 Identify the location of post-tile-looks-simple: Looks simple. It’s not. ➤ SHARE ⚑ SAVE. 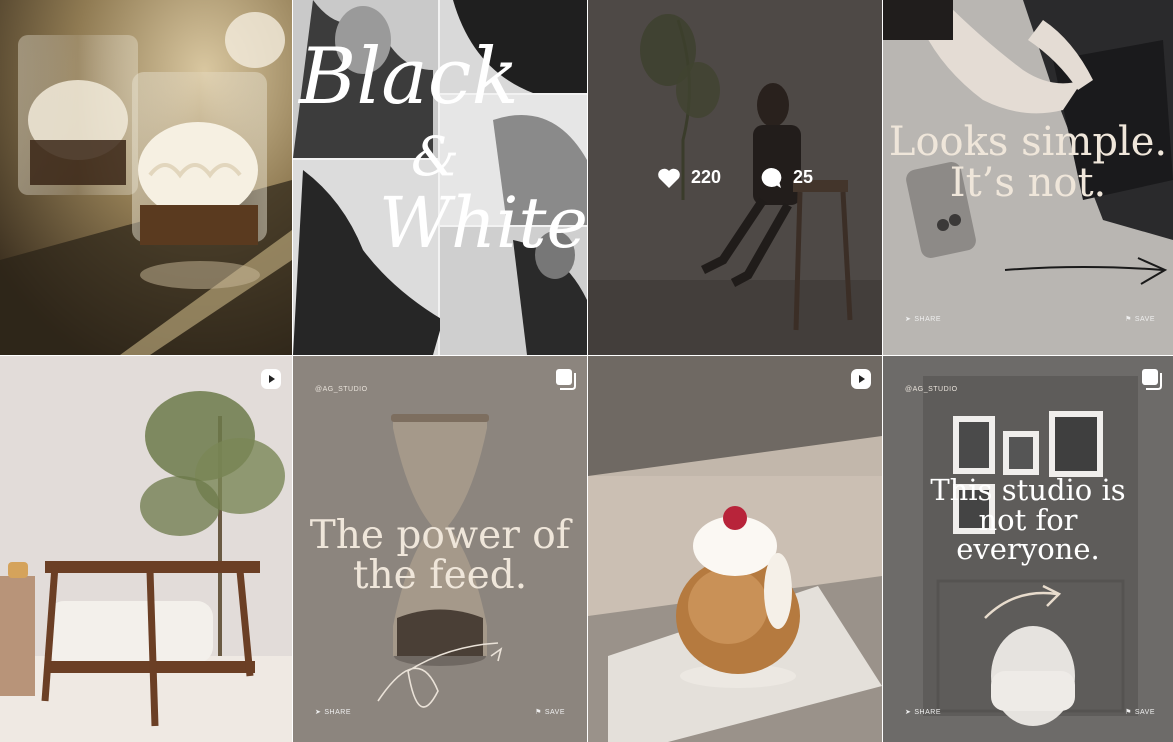
(1028, 177).